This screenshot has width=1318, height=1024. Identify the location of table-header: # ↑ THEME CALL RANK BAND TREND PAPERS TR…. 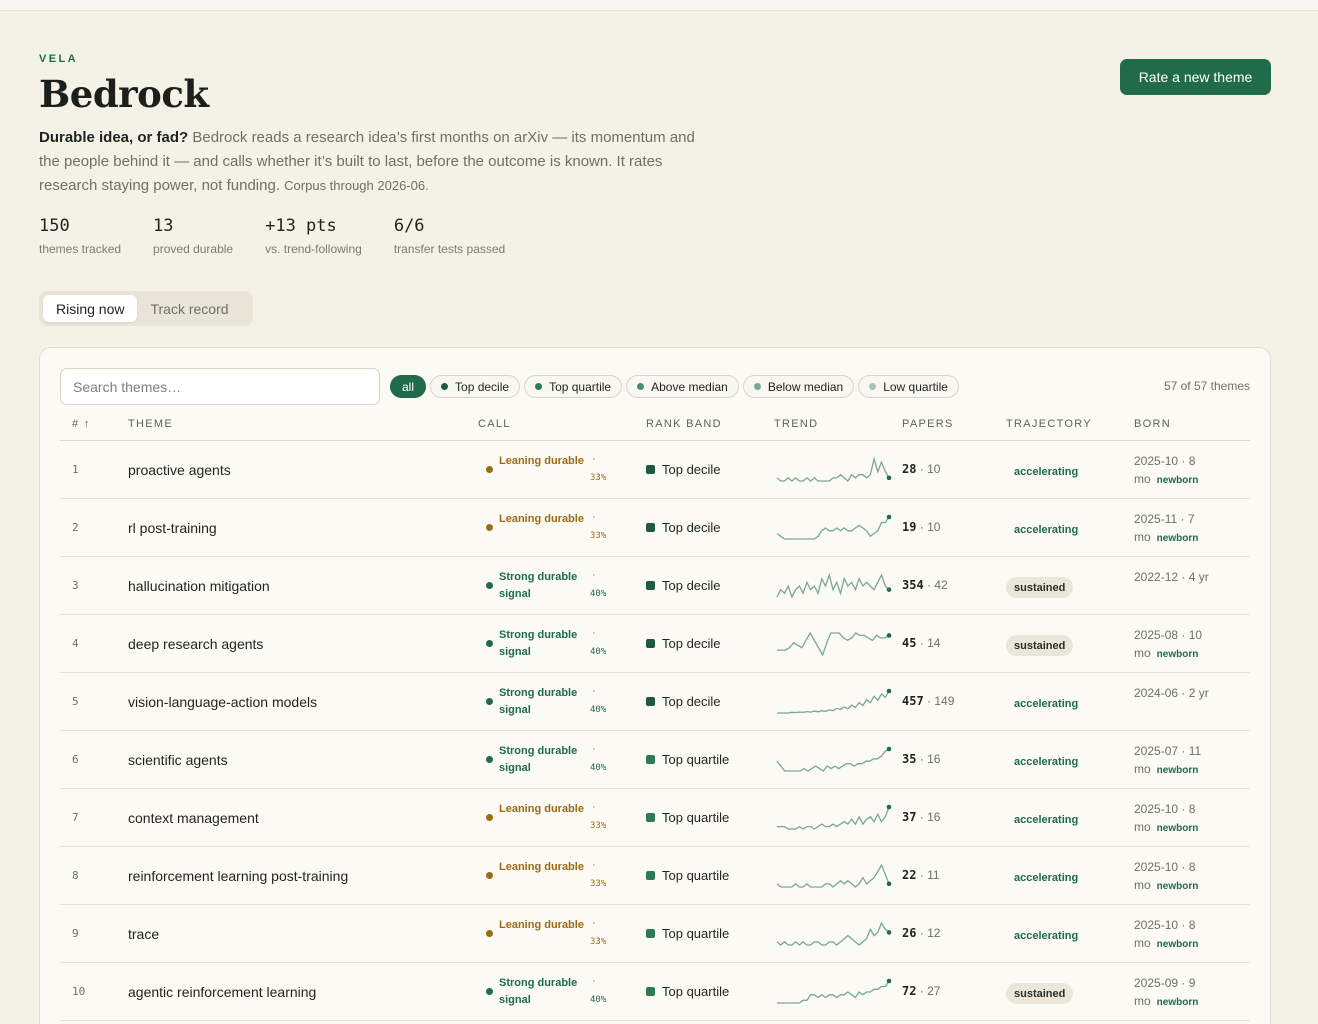
(655, 429).